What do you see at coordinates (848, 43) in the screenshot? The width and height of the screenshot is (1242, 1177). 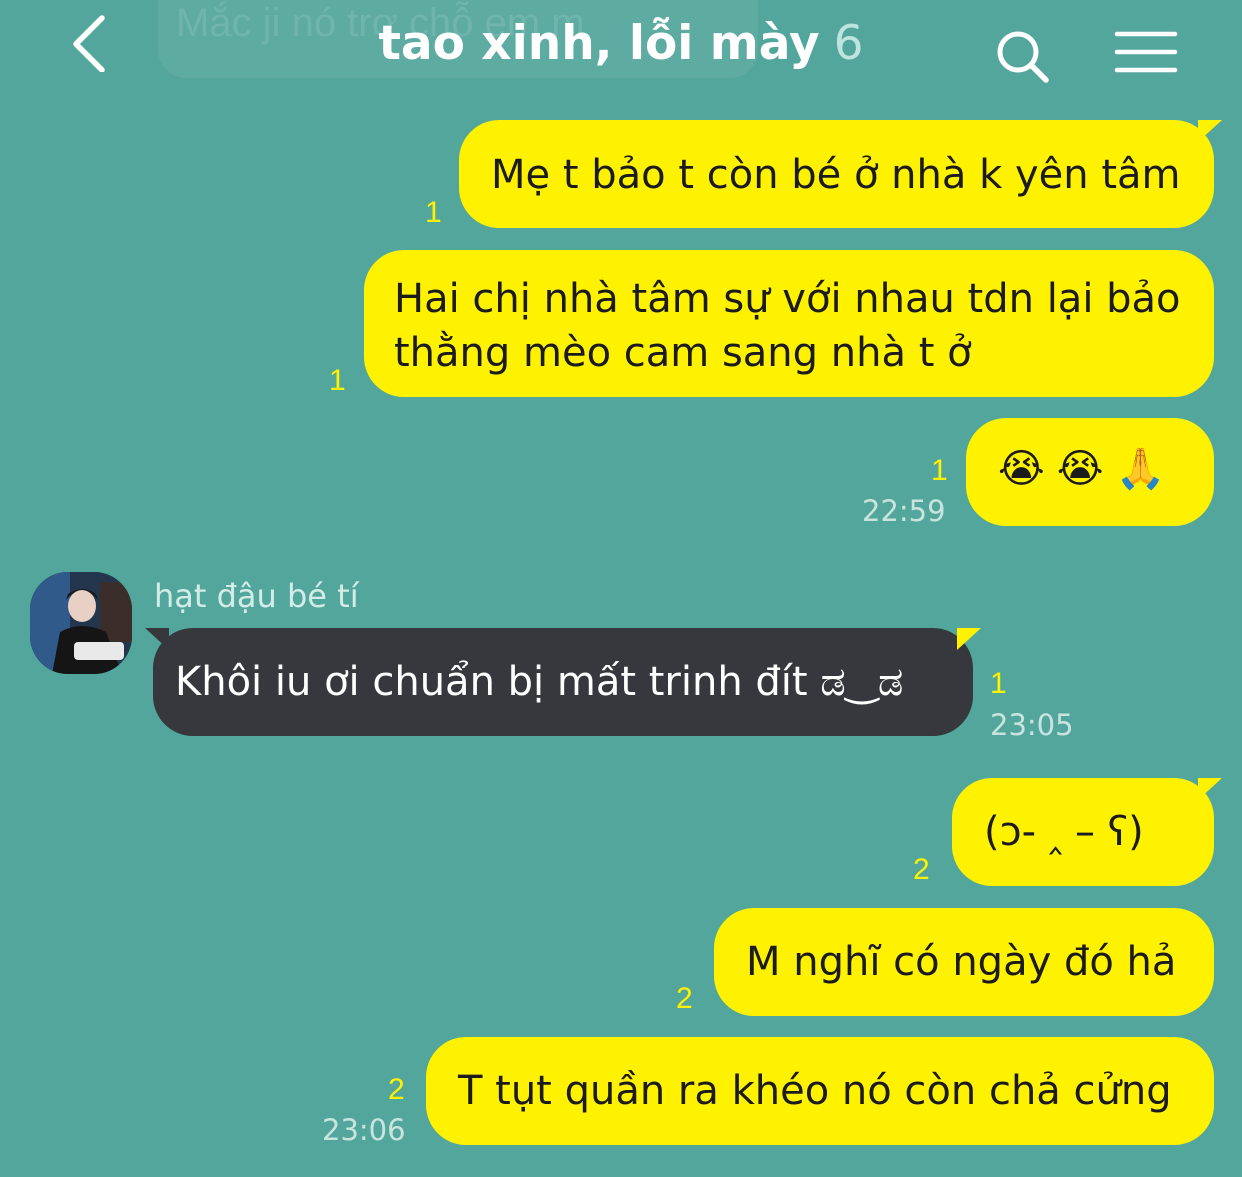 I see `member-count: 6` at bounding box center [848, 43].